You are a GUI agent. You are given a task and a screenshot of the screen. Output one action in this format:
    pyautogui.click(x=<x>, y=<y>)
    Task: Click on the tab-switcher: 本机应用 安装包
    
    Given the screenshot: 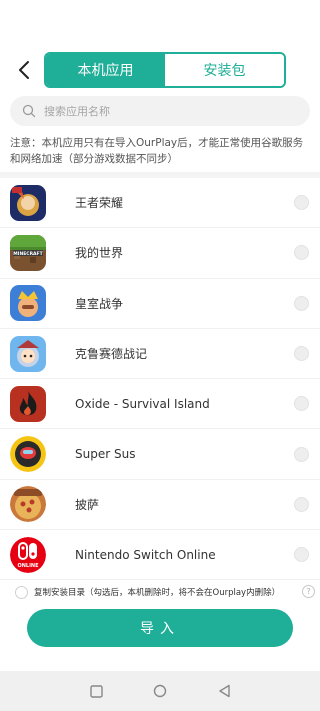 What is the action you would take?
    pyautogui.click(x=165, y=70)
    